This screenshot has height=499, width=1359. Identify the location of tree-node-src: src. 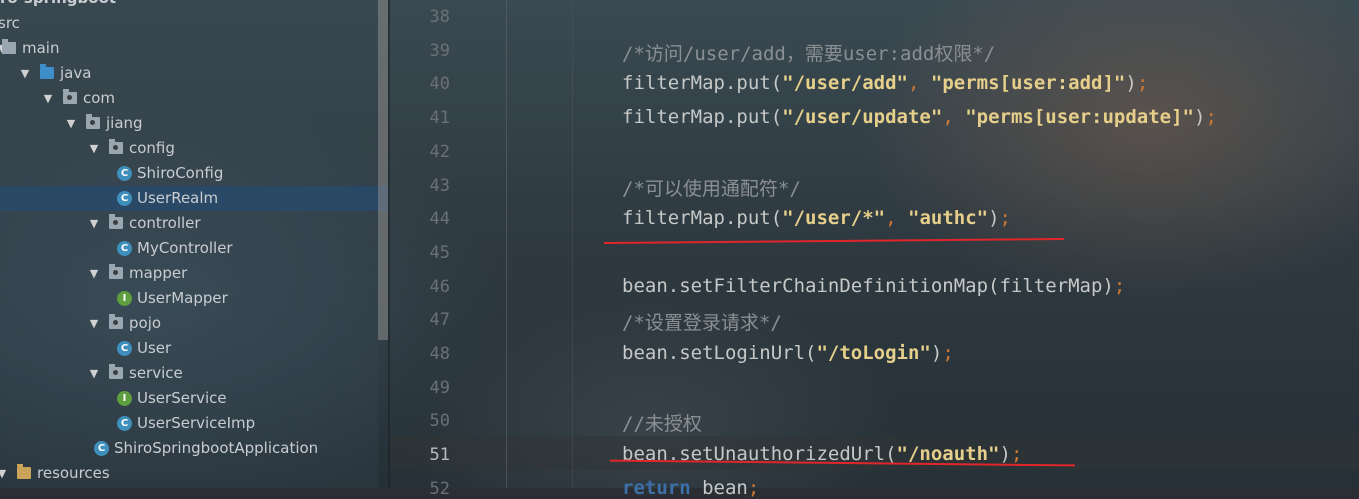
(194, 23).